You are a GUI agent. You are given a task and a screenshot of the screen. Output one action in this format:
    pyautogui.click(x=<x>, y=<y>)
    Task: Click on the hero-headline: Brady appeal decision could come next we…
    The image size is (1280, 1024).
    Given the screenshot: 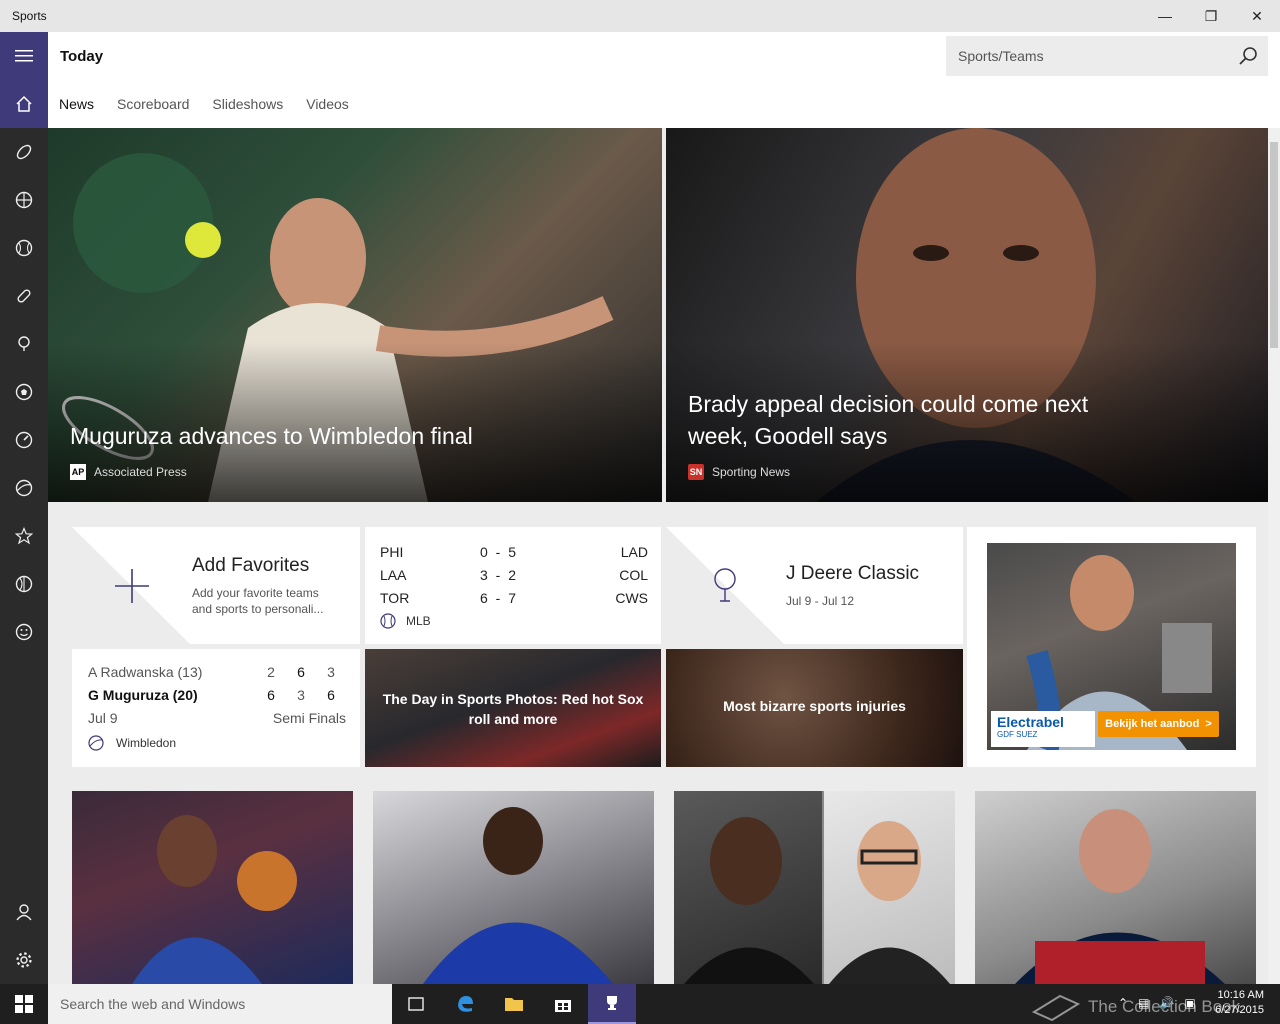 What is the action you would take?
    pyautogui.click(x=908, y=420)
    